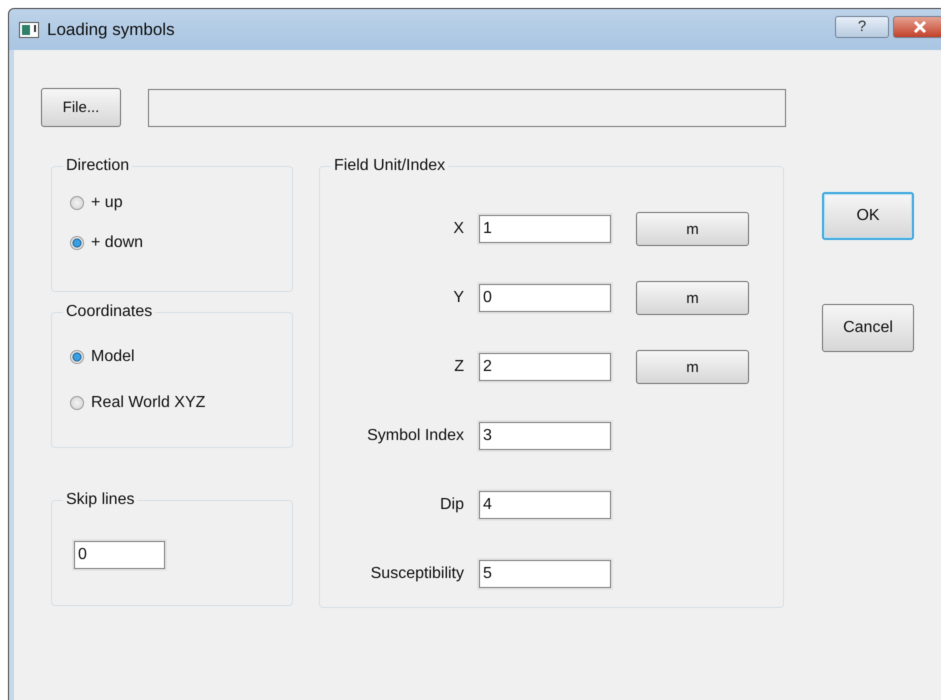 The width and height of the screenshot is (941, 700). I want to click on group-label: Skip lines, so click(100, 500).